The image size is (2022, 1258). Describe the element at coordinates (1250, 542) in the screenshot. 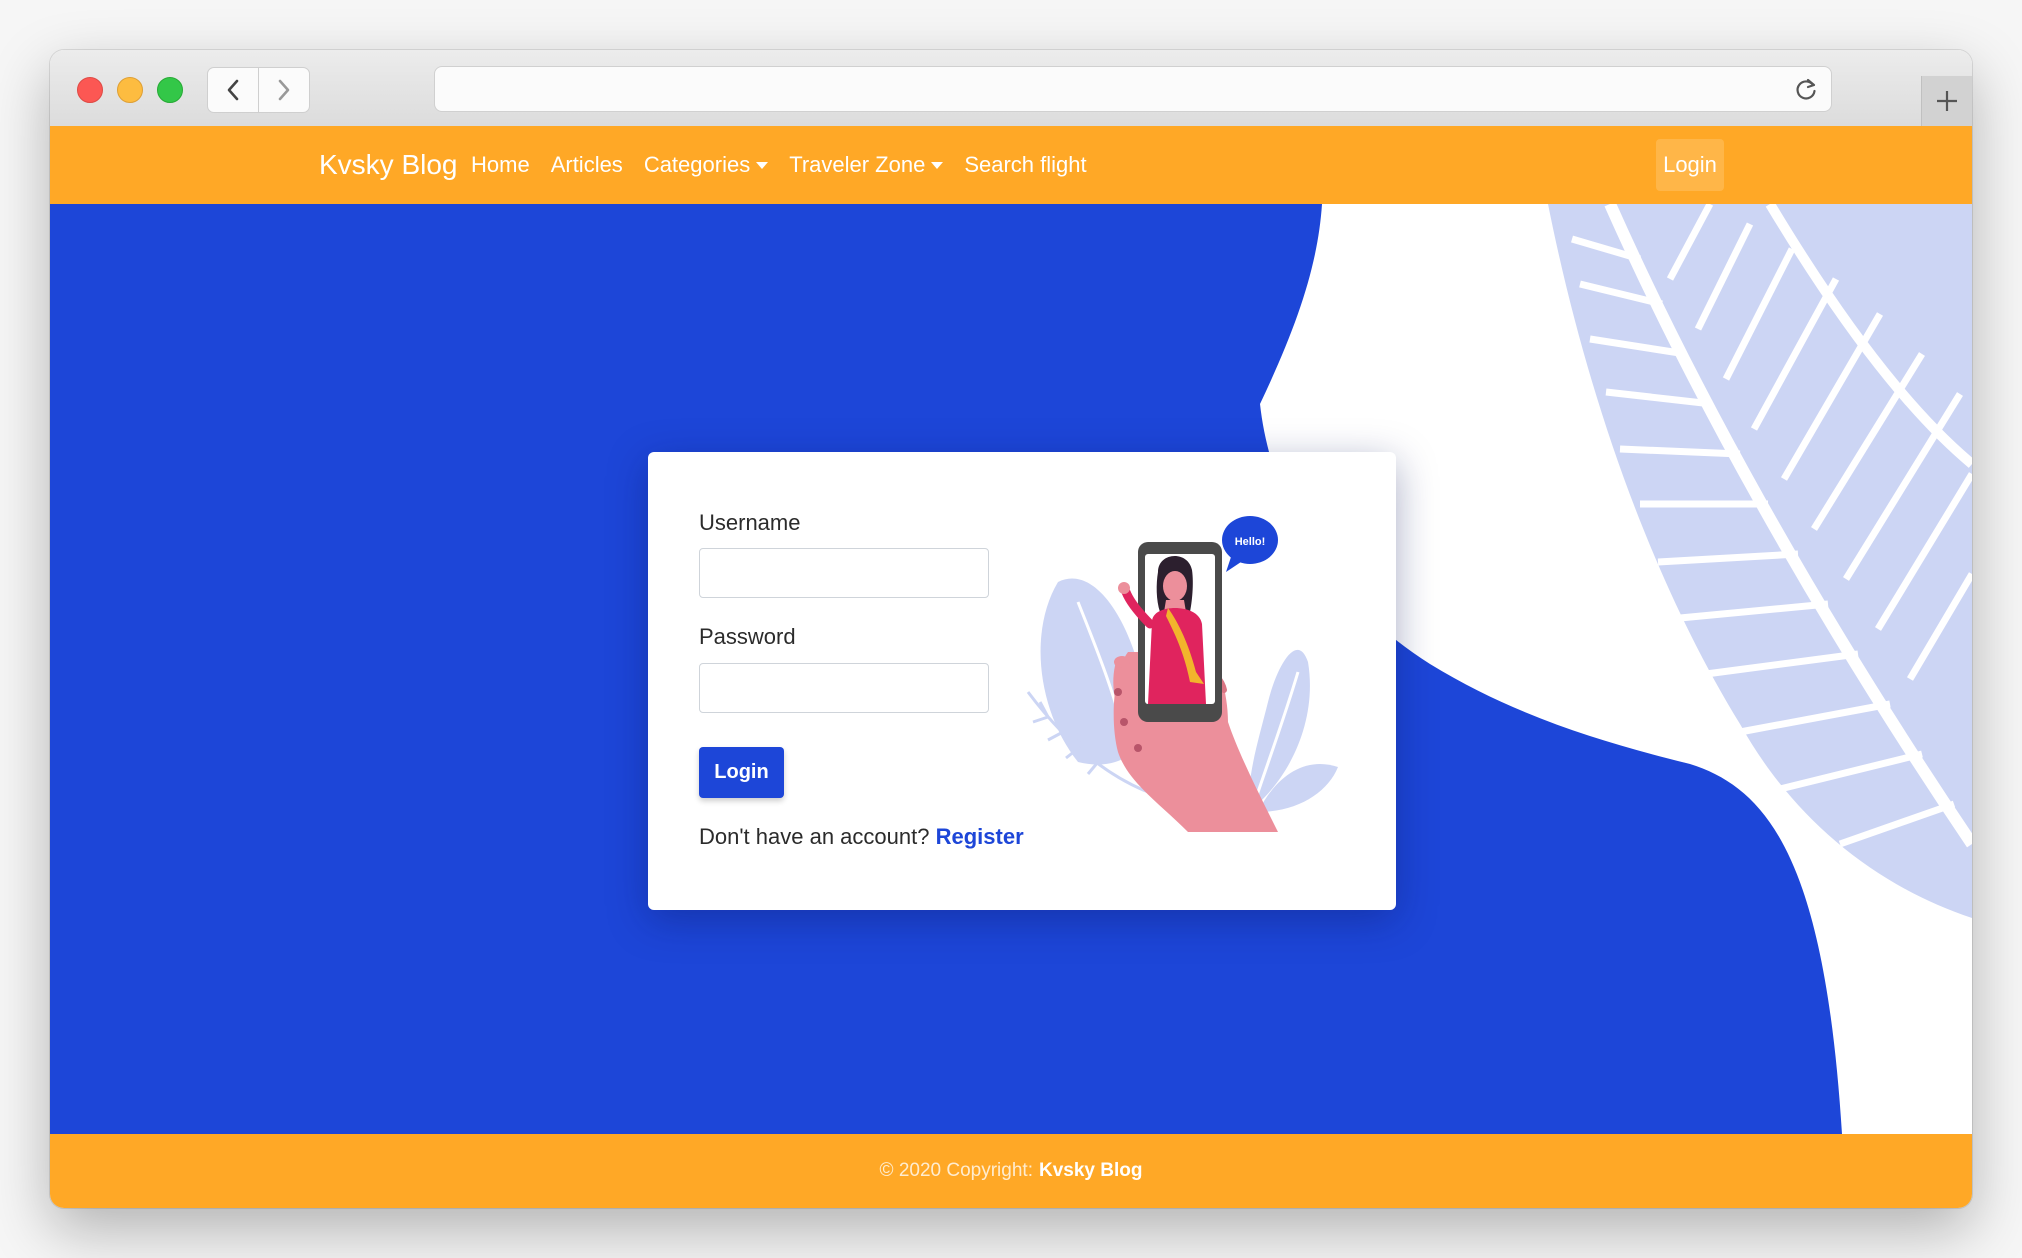

I see `speech-bubble-text: Hello!` at that location.